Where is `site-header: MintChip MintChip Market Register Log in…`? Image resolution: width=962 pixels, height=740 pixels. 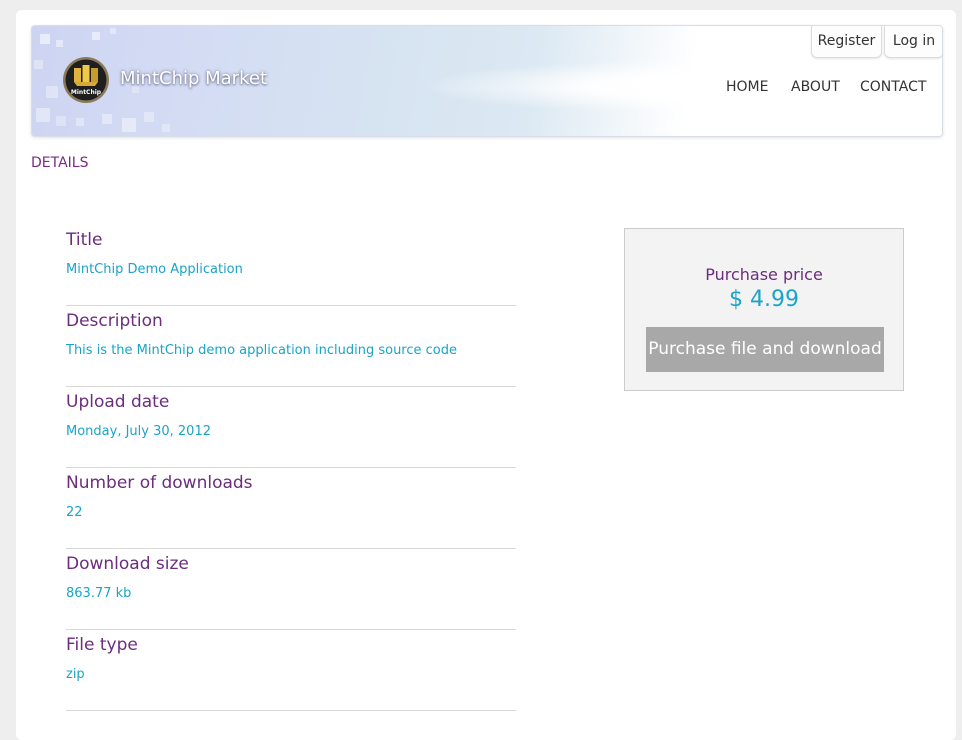 site-header: MintChip MintChip Market Register Log in… is located at coordinates (487, 81).